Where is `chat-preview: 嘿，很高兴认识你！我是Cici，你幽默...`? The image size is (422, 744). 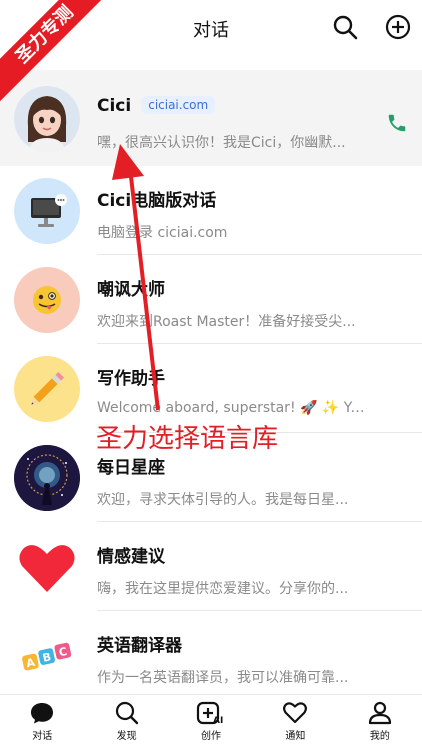
chat-preview: 嘿，很高兴认识你！我是Cici，你幽默... is located at coordinates (221, 143).